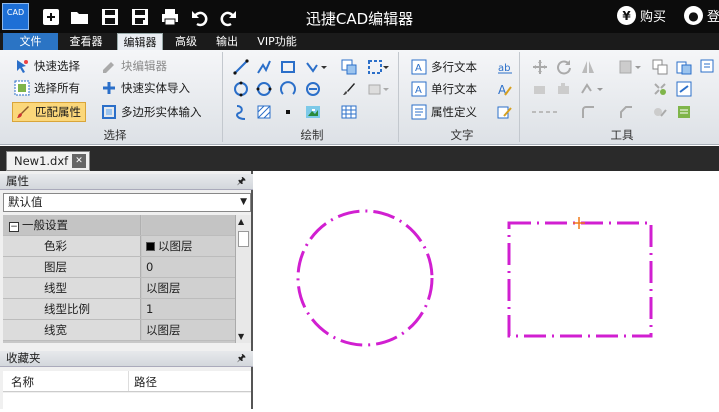  I want to click on quick-select-icon, so click(22, 66).